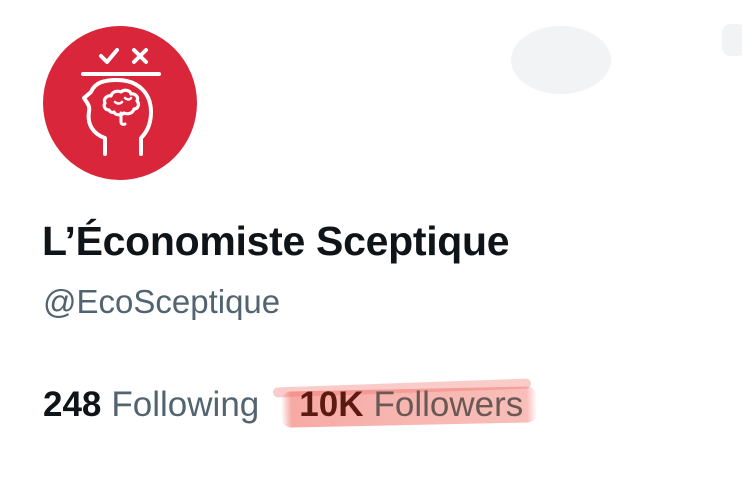  Describe the element at coordinates (448, 404) in the screenshot. I see `followers-label: Followers` at that location.